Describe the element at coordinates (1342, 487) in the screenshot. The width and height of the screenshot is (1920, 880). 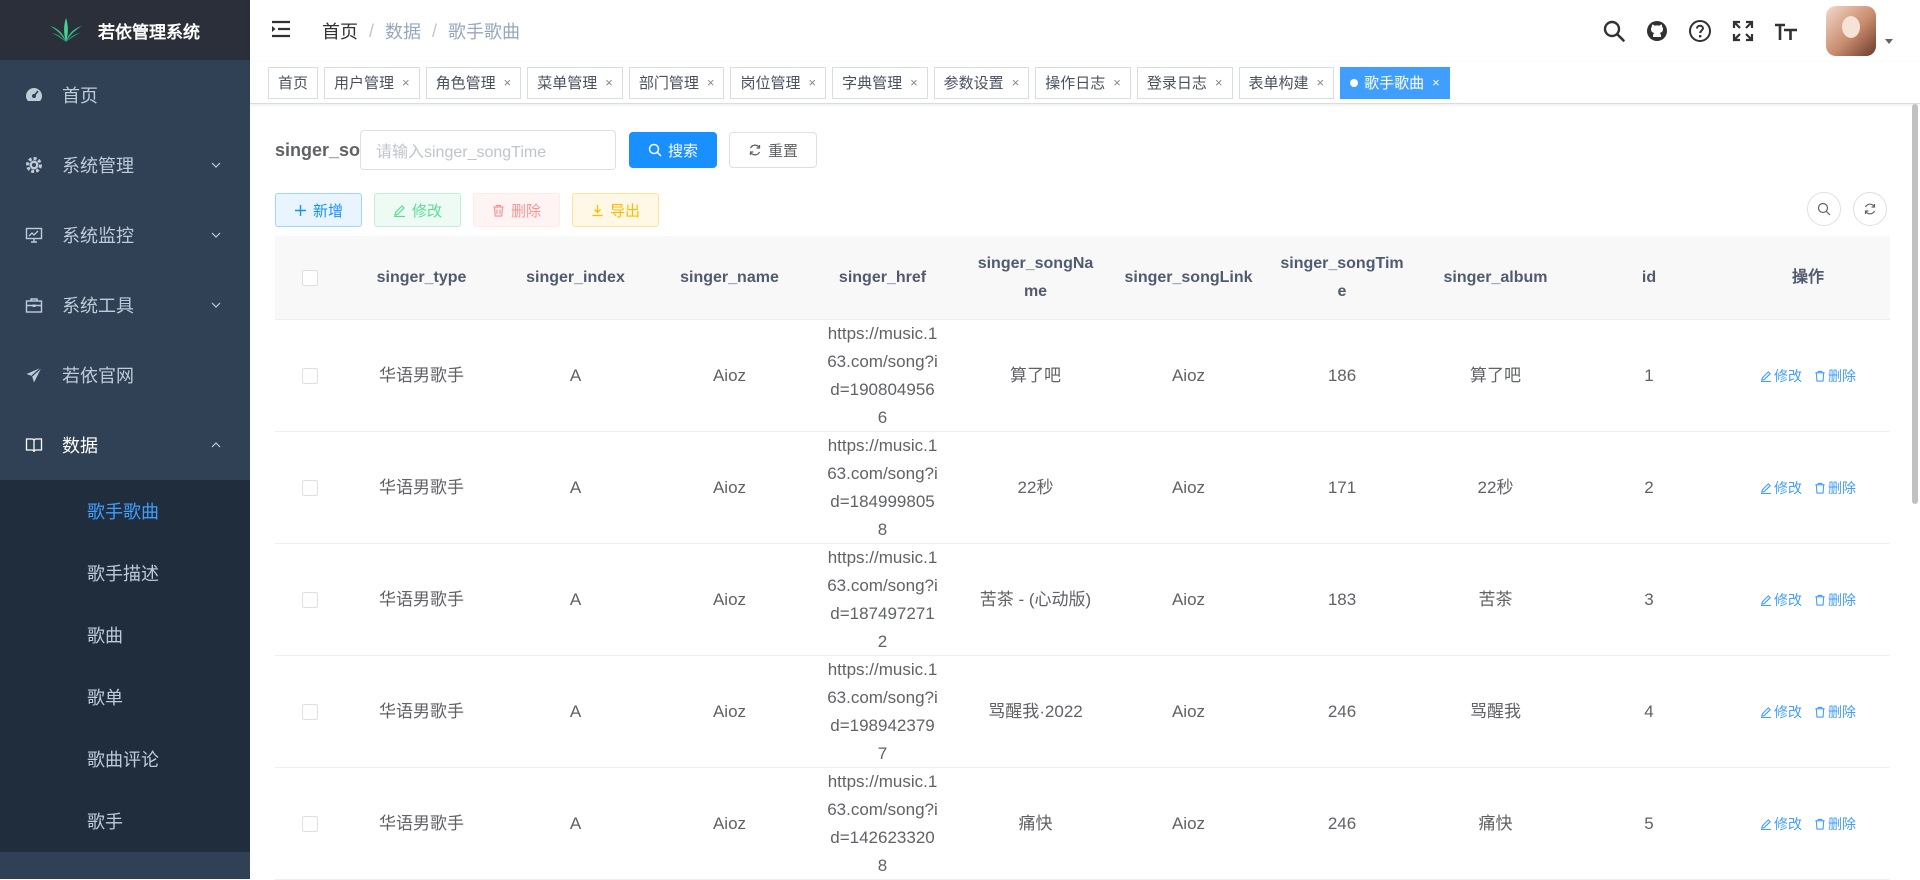
I see `cell-song-time: 171` at that location.